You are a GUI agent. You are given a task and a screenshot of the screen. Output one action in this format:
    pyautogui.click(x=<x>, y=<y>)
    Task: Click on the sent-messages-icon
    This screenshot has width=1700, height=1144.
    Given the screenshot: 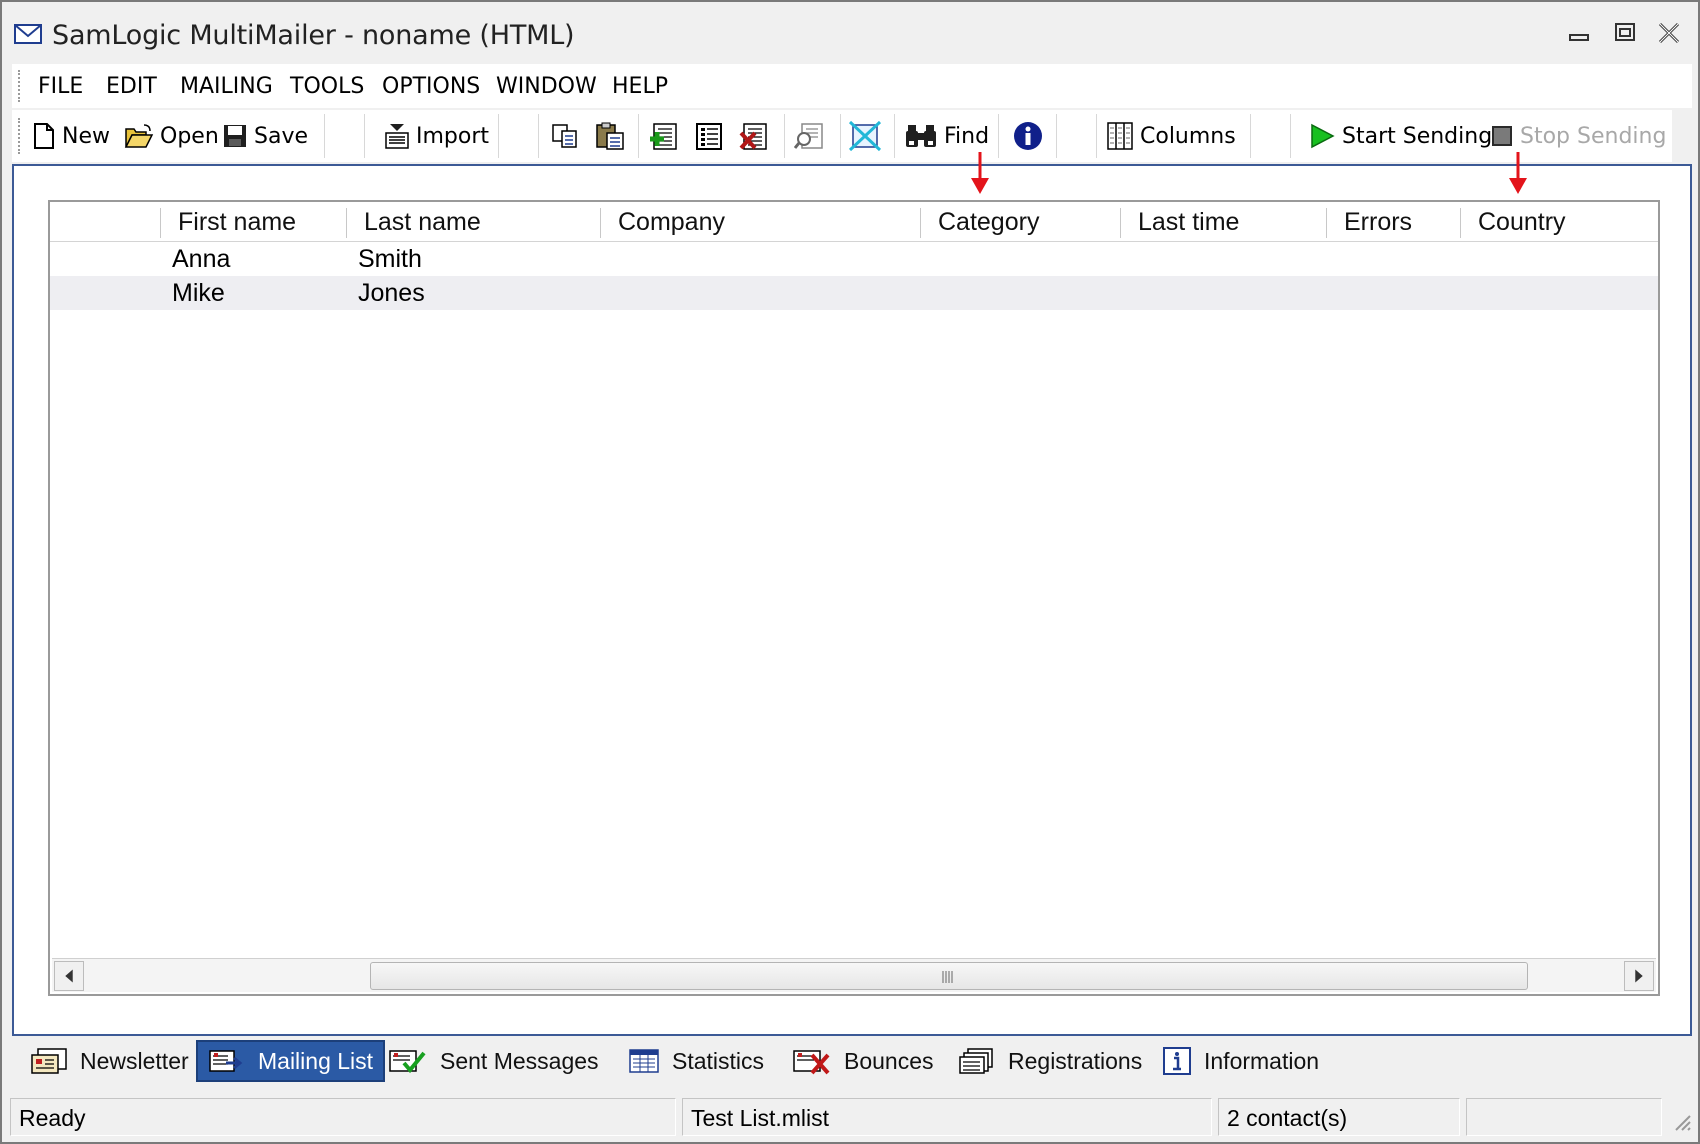 What is the action you would take?
    pyautogui.click(x=407, y=1062)
    